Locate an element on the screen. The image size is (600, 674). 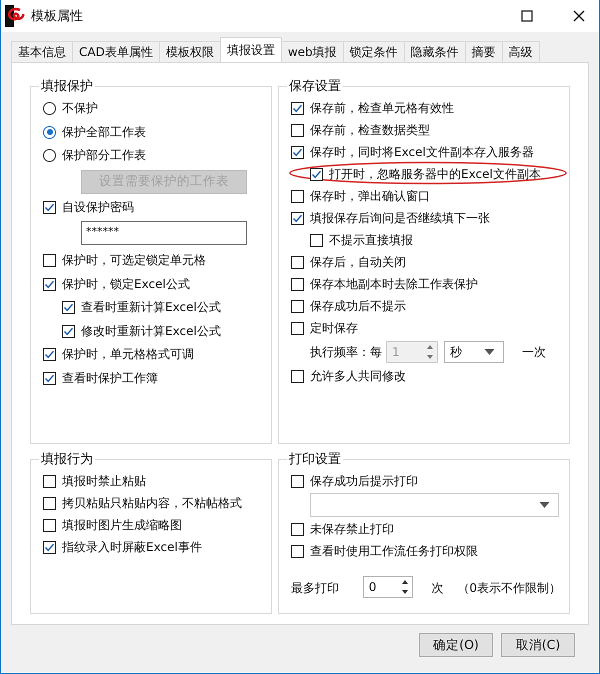
checkbox-label: 保存时，同时将Excel文件副本存入服务器 is located at coordinates (422, 152).